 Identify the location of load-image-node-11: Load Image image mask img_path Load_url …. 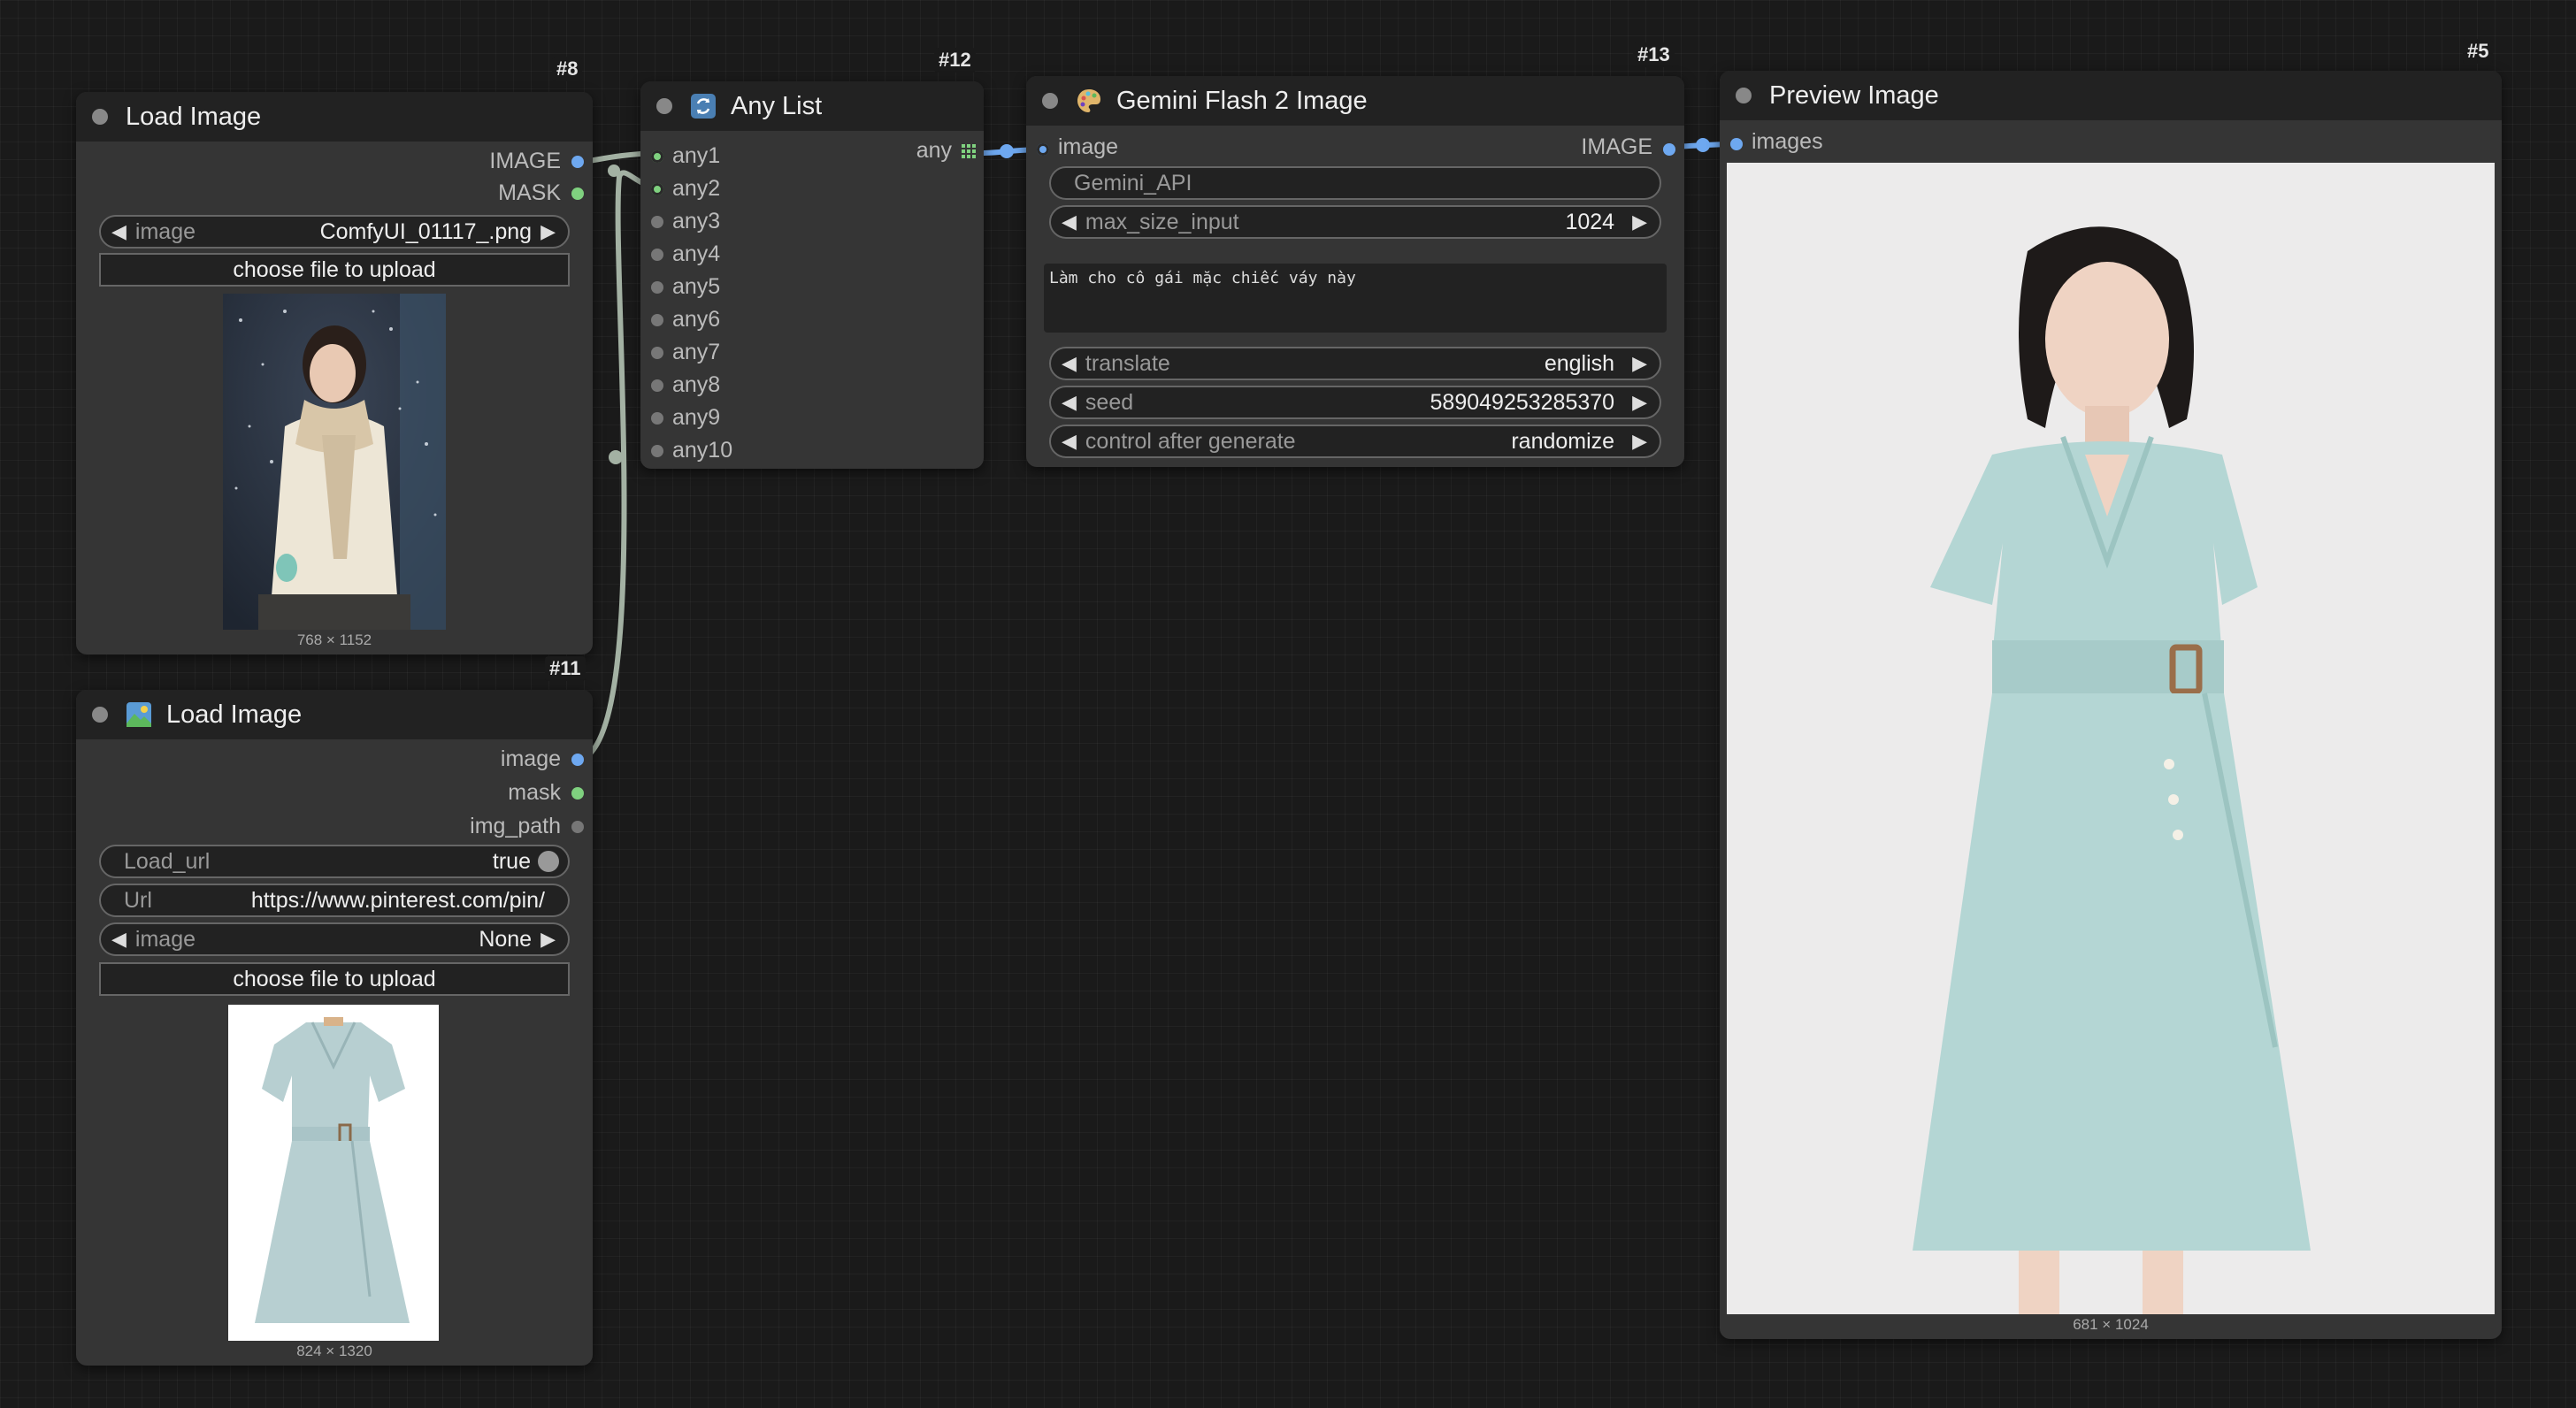
(334, 1028).